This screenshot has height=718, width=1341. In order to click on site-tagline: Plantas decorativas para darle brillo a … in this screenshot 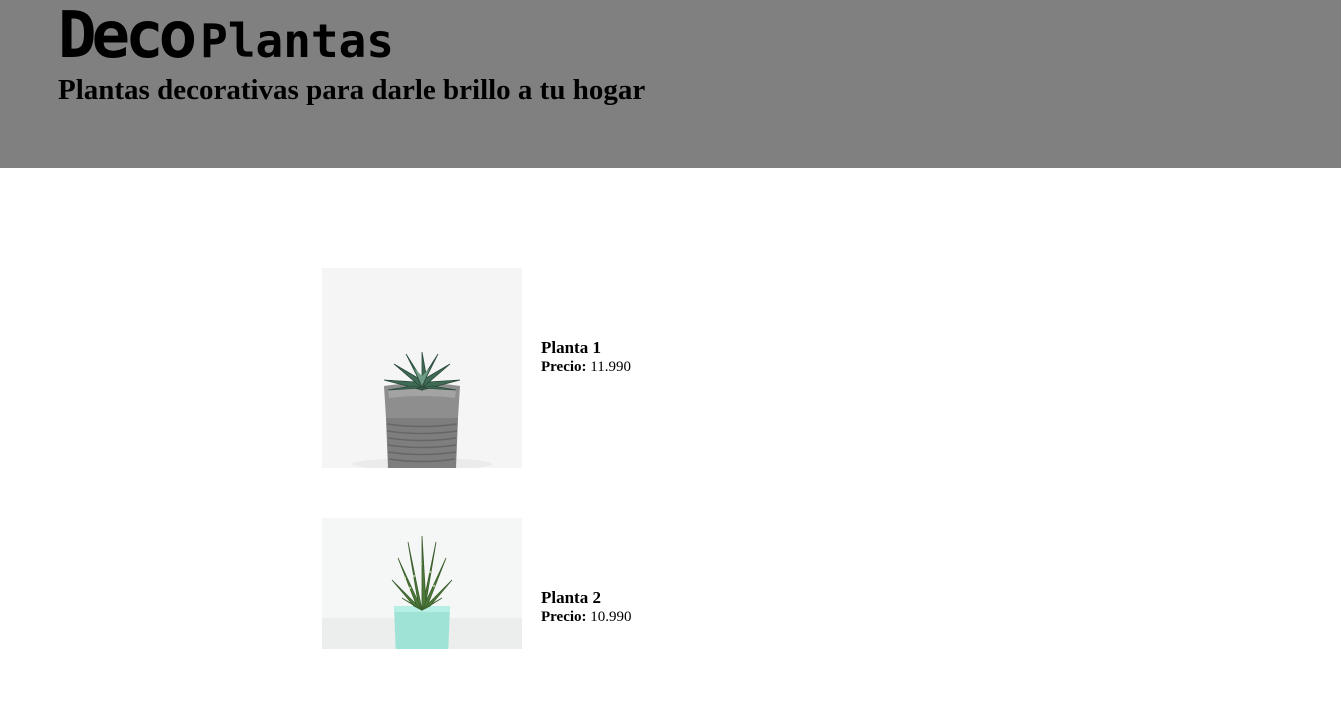, I will do `click(352, 90)`.